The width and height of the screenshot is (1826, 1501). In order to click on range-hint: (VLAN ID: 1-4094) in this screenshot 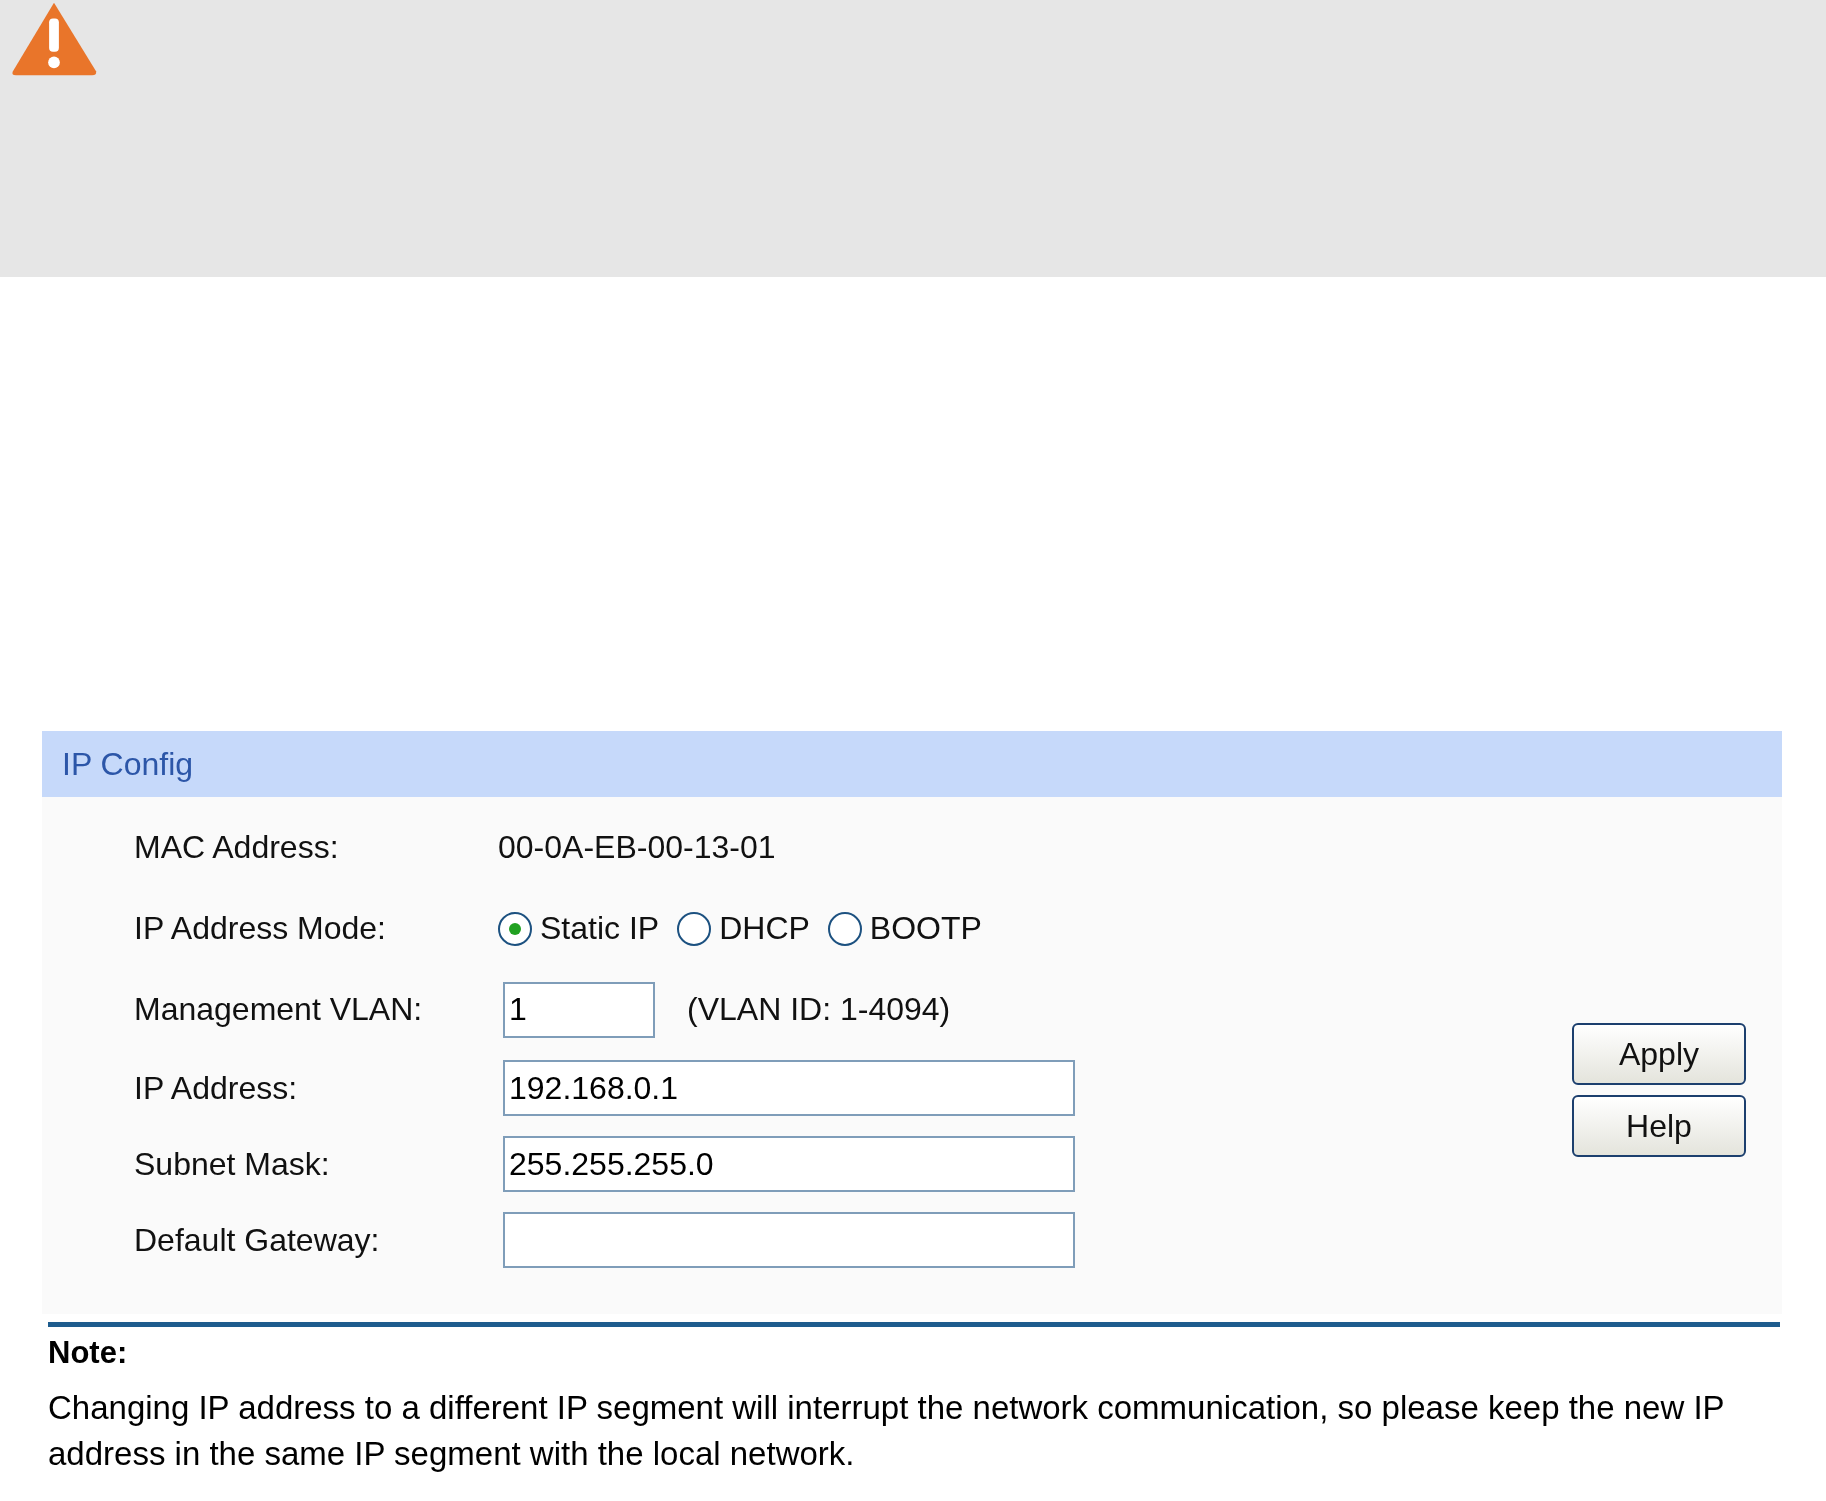, I will do `click(819, 1009)`.